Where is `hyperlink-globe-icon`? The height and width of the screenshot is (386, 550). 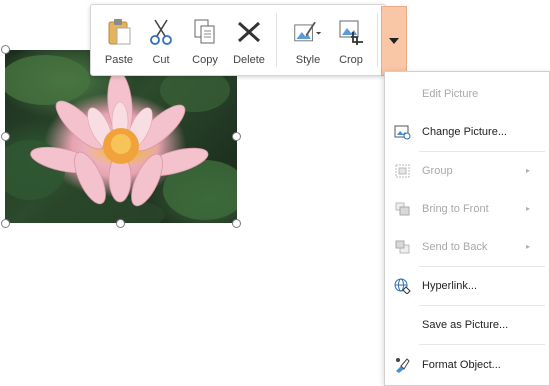 hyperlink-globe-icon is located at coordinates (402, 286).